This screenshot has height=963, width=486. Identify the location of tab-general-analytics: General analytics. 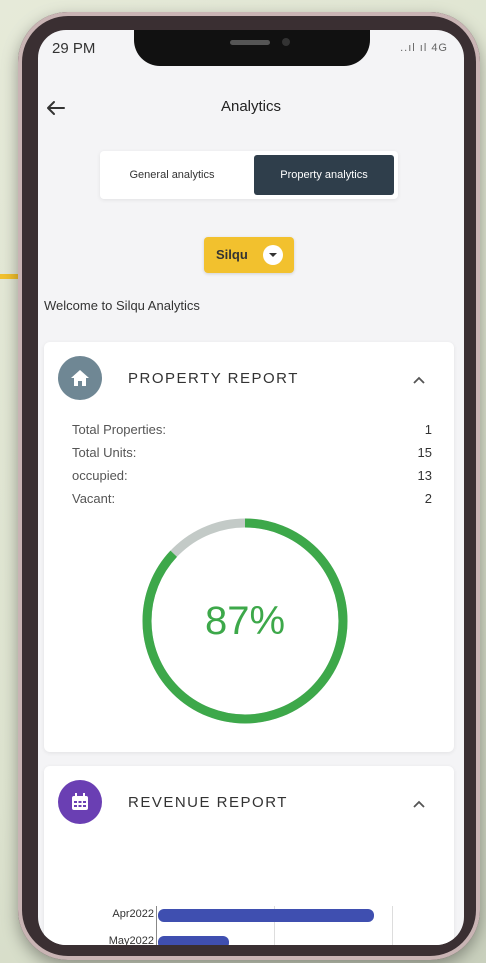
(172, 175).